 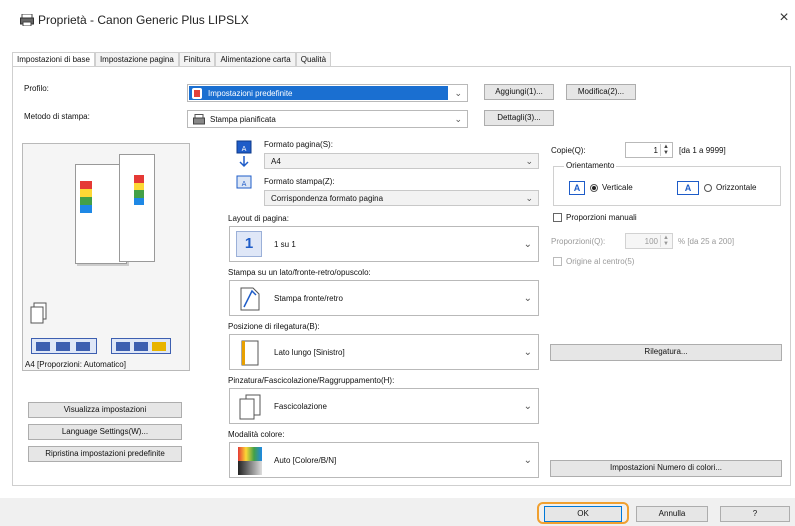 What do you see at coordinates (250, 461) in the screenshot?
I see `color-mode-icon` at bounding box center [250, 461].